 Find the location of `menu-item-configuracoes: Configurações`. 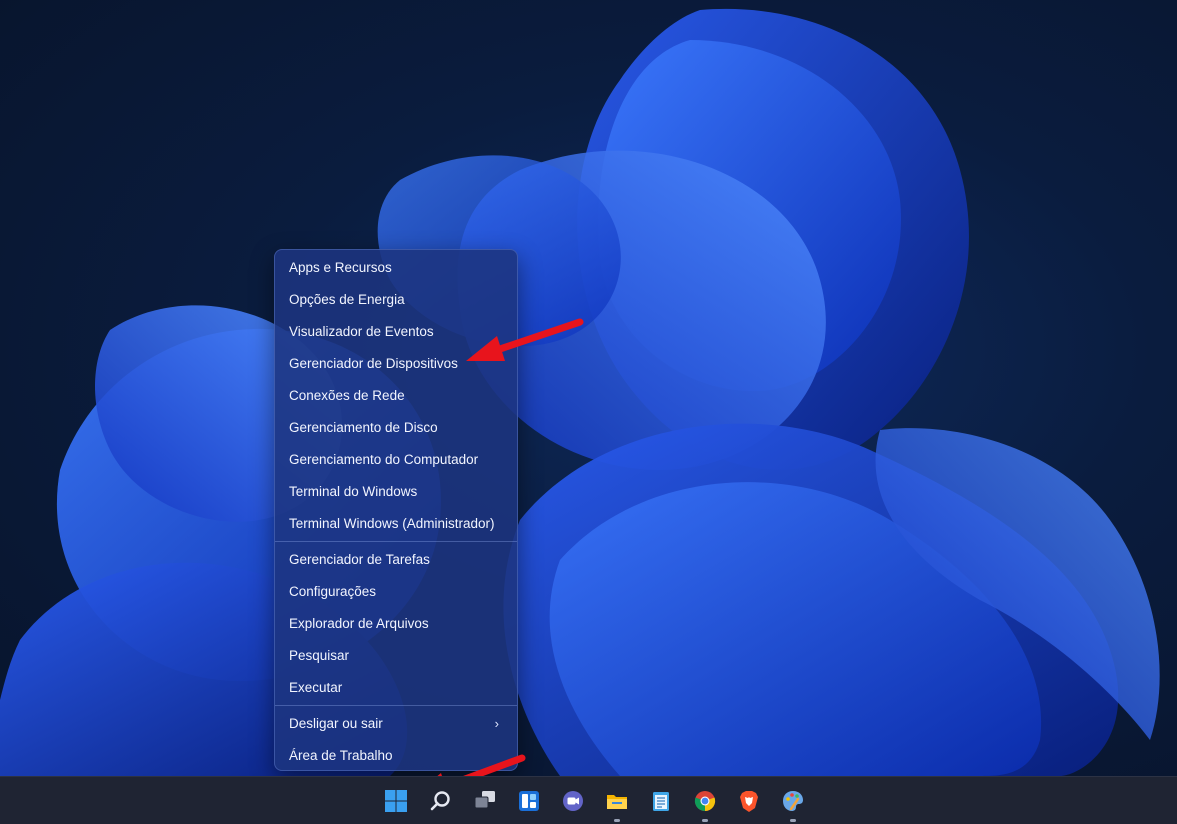

menu-item-configuracoes: Configurações is located at coordinates (396, 592).